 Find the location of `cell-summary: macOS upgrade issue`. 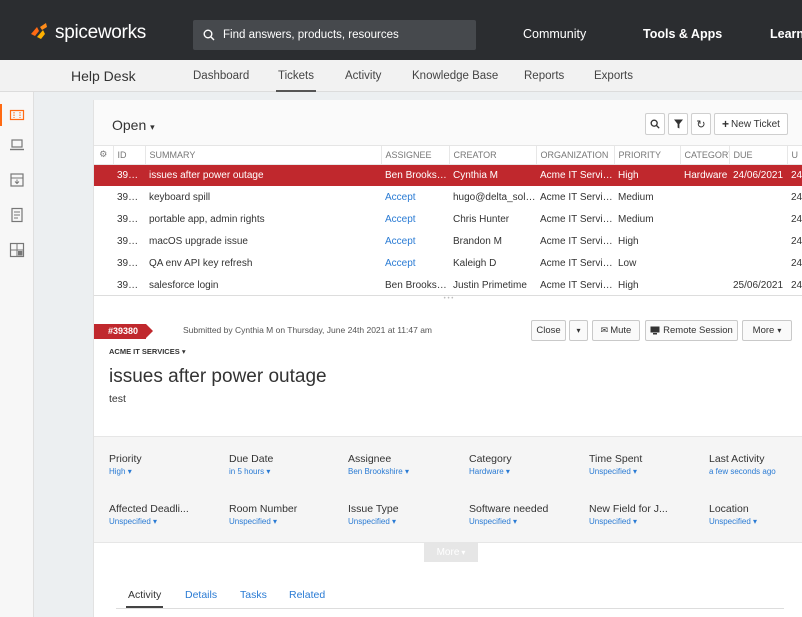

cell-summary: macOS upgrade issue is located at coordinates (198, 241).